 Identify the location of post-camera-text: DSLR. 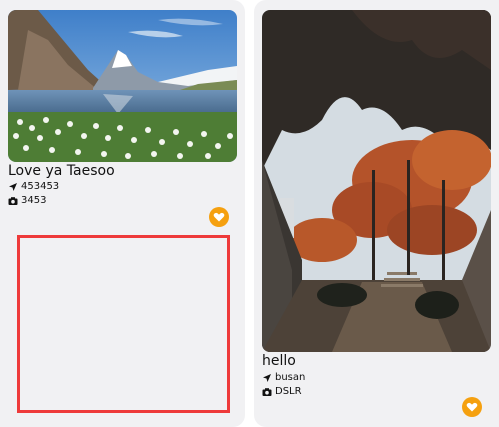
(288, 391).